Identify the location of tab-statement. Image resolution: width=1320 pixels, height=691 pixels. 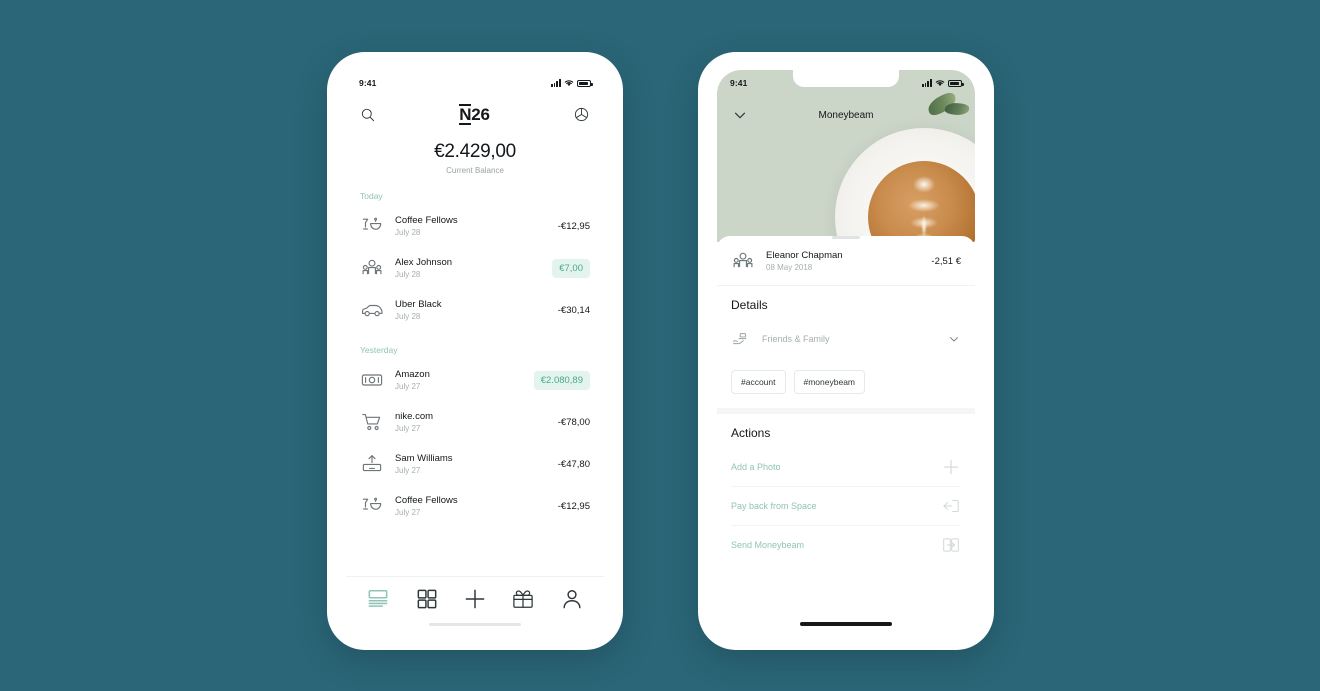
(378, 599).